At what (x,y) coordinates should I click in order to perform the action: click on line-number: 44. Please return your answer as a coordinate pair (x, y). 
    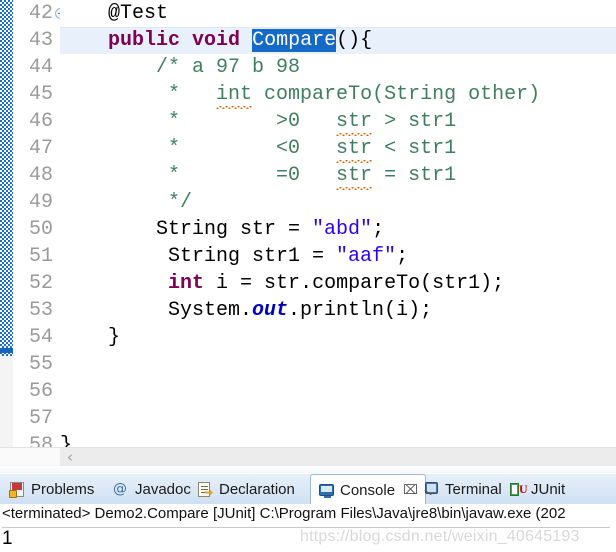
    Looking at the image, I should click on (40, 67).